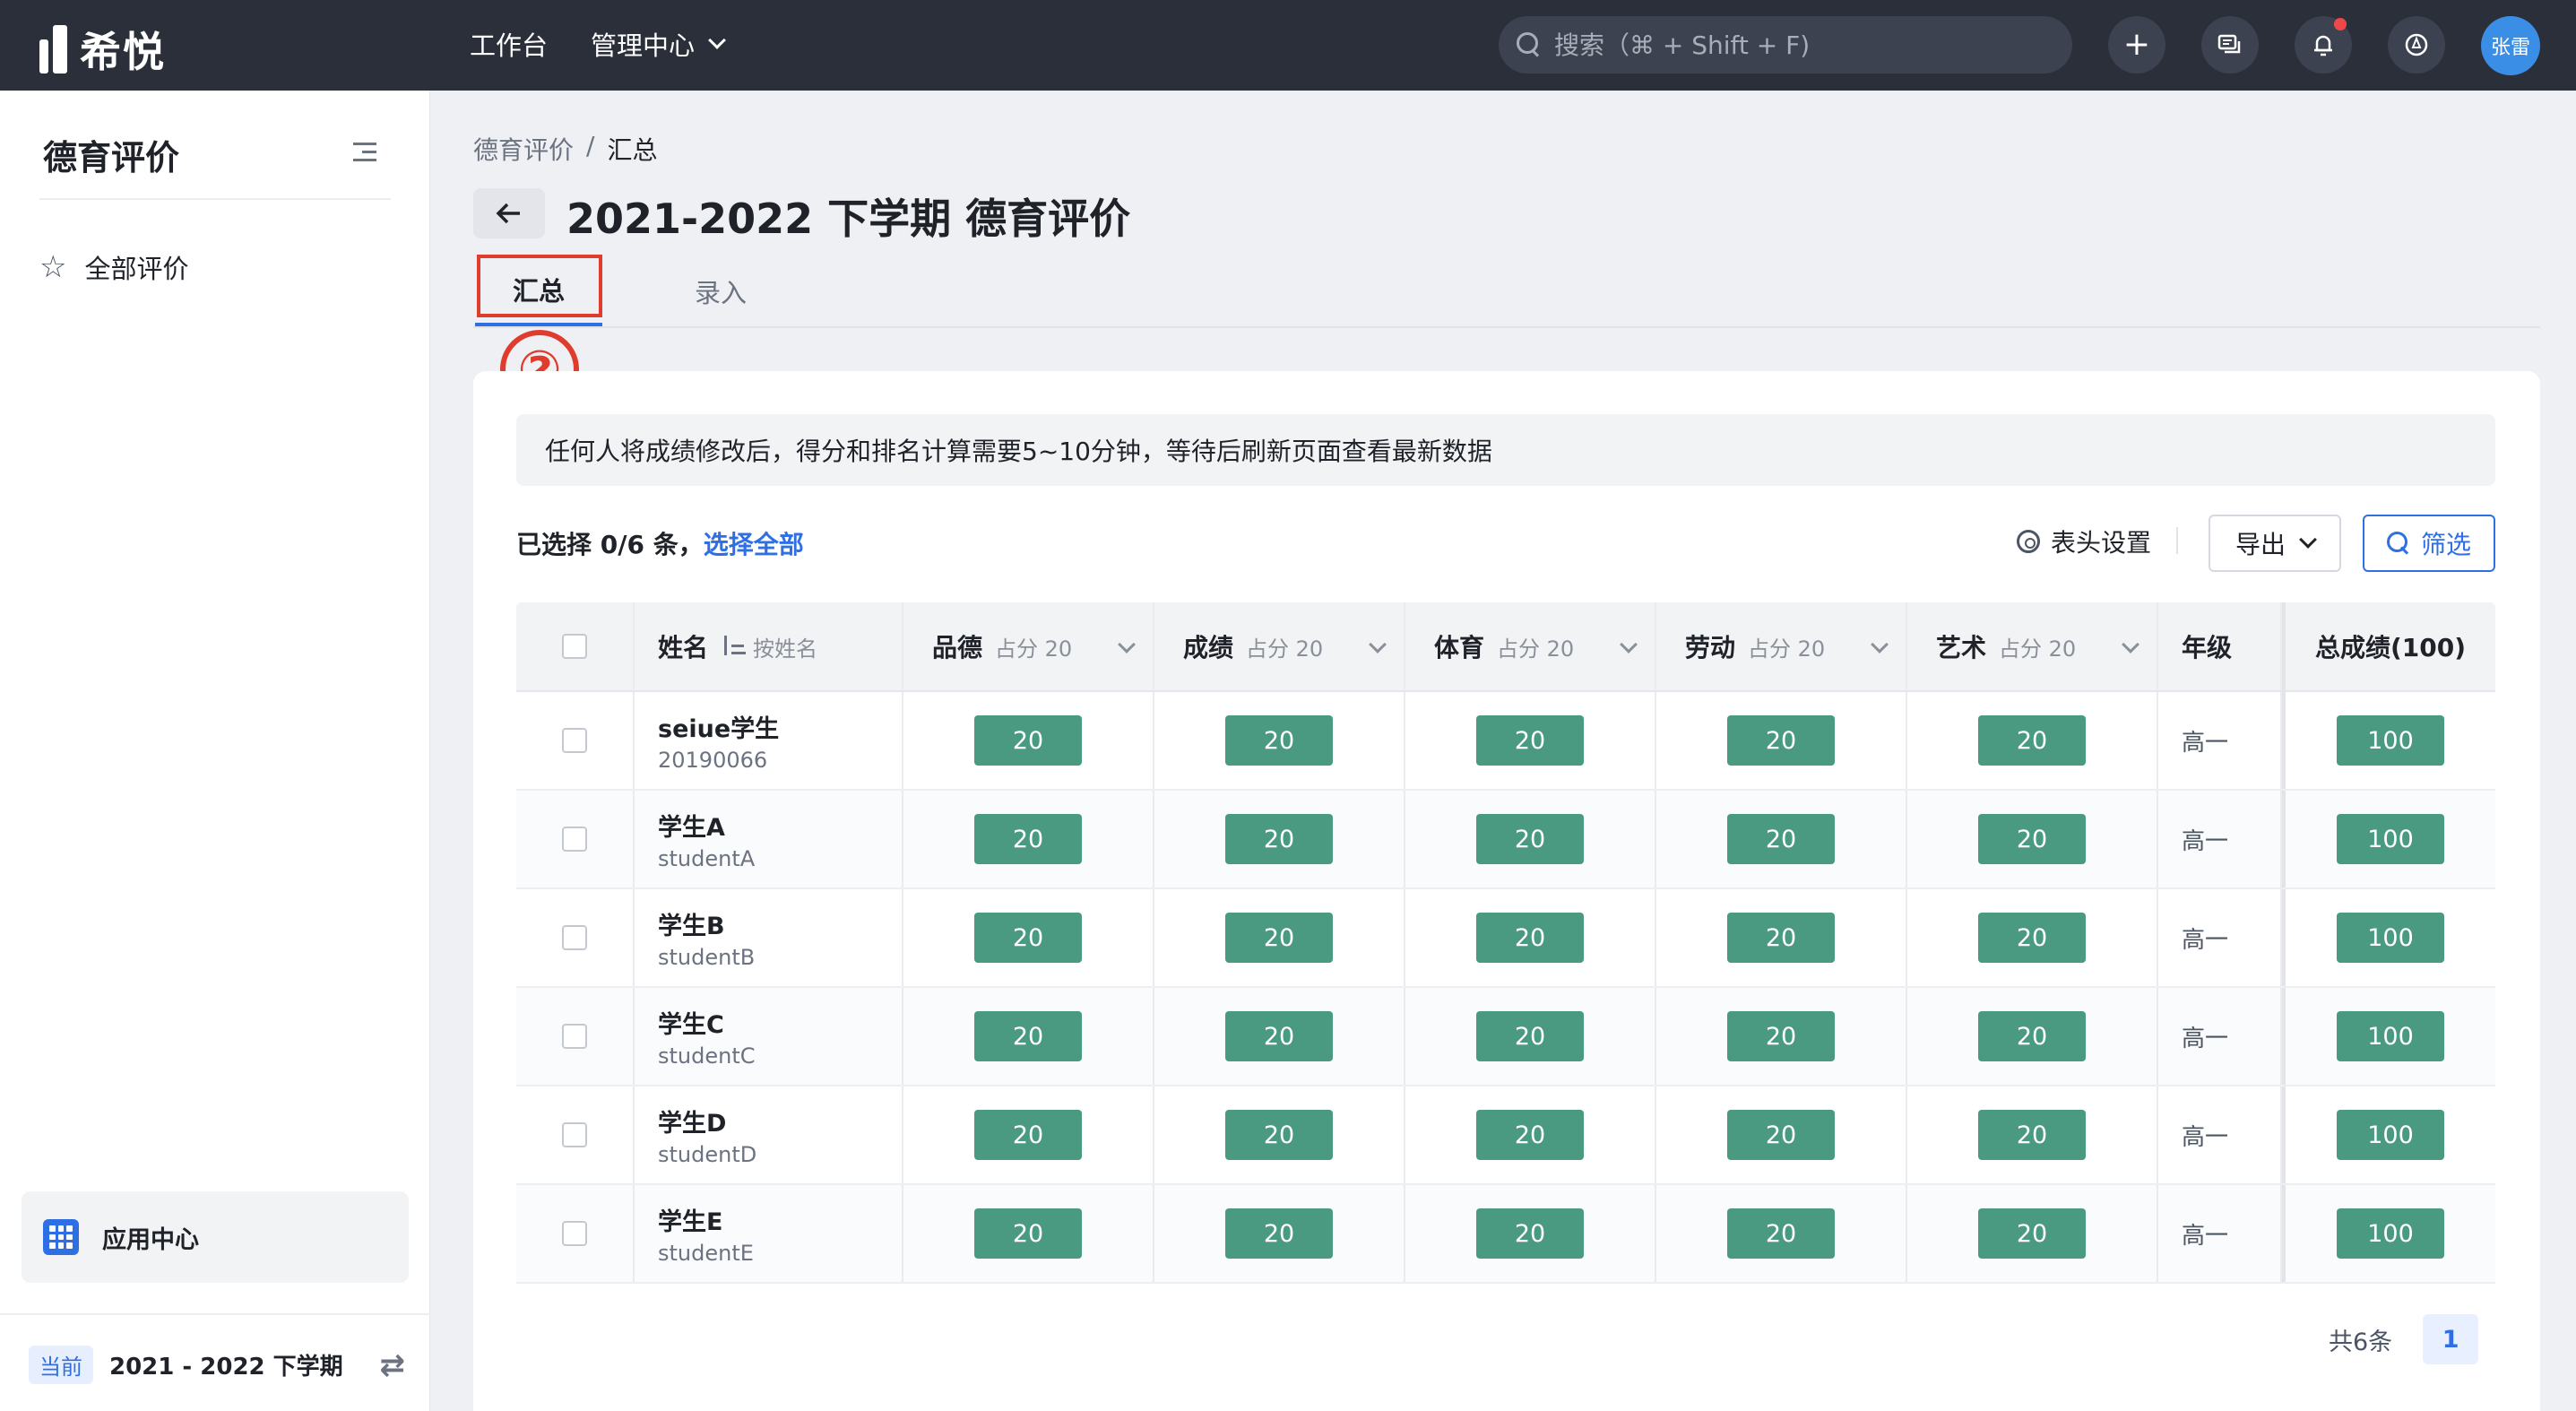 This screenshot has height=1411, width=2576. Describe the element at coordinates (1279, 646) in the screenshot. I see `header-academics: 成绩 占分 20` at that location.